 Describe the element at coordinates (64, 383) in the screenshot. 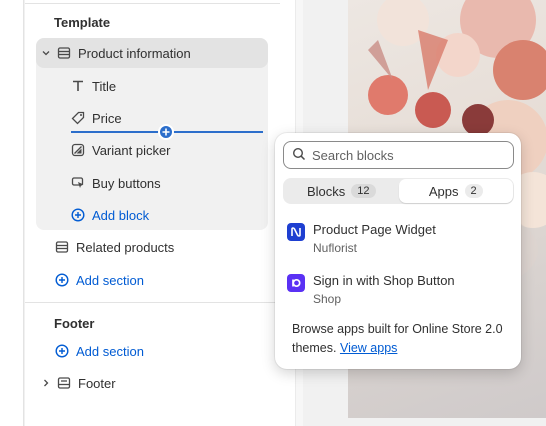

I see `footer-layout-icon` at that location.